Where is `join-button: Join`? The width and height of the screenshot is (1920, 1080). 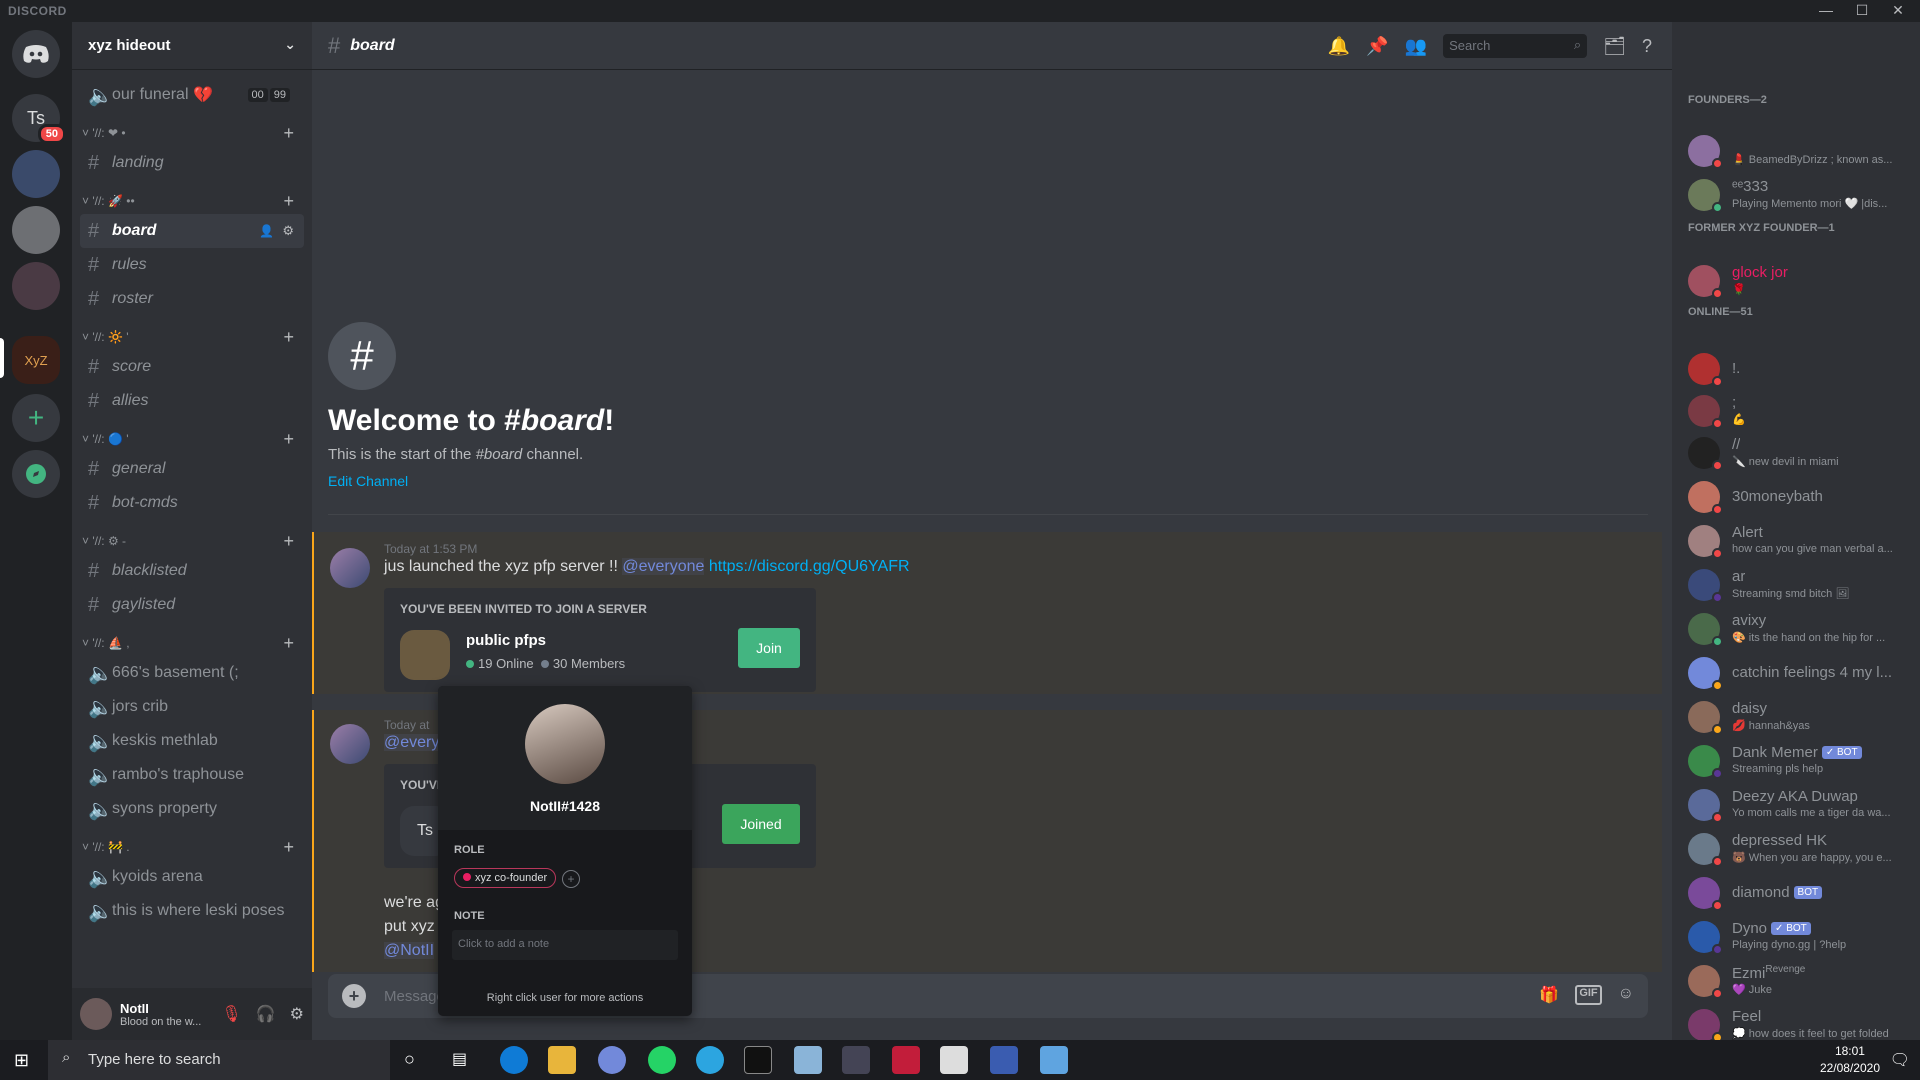
join-button: Join is located at coordinates (769, 648).